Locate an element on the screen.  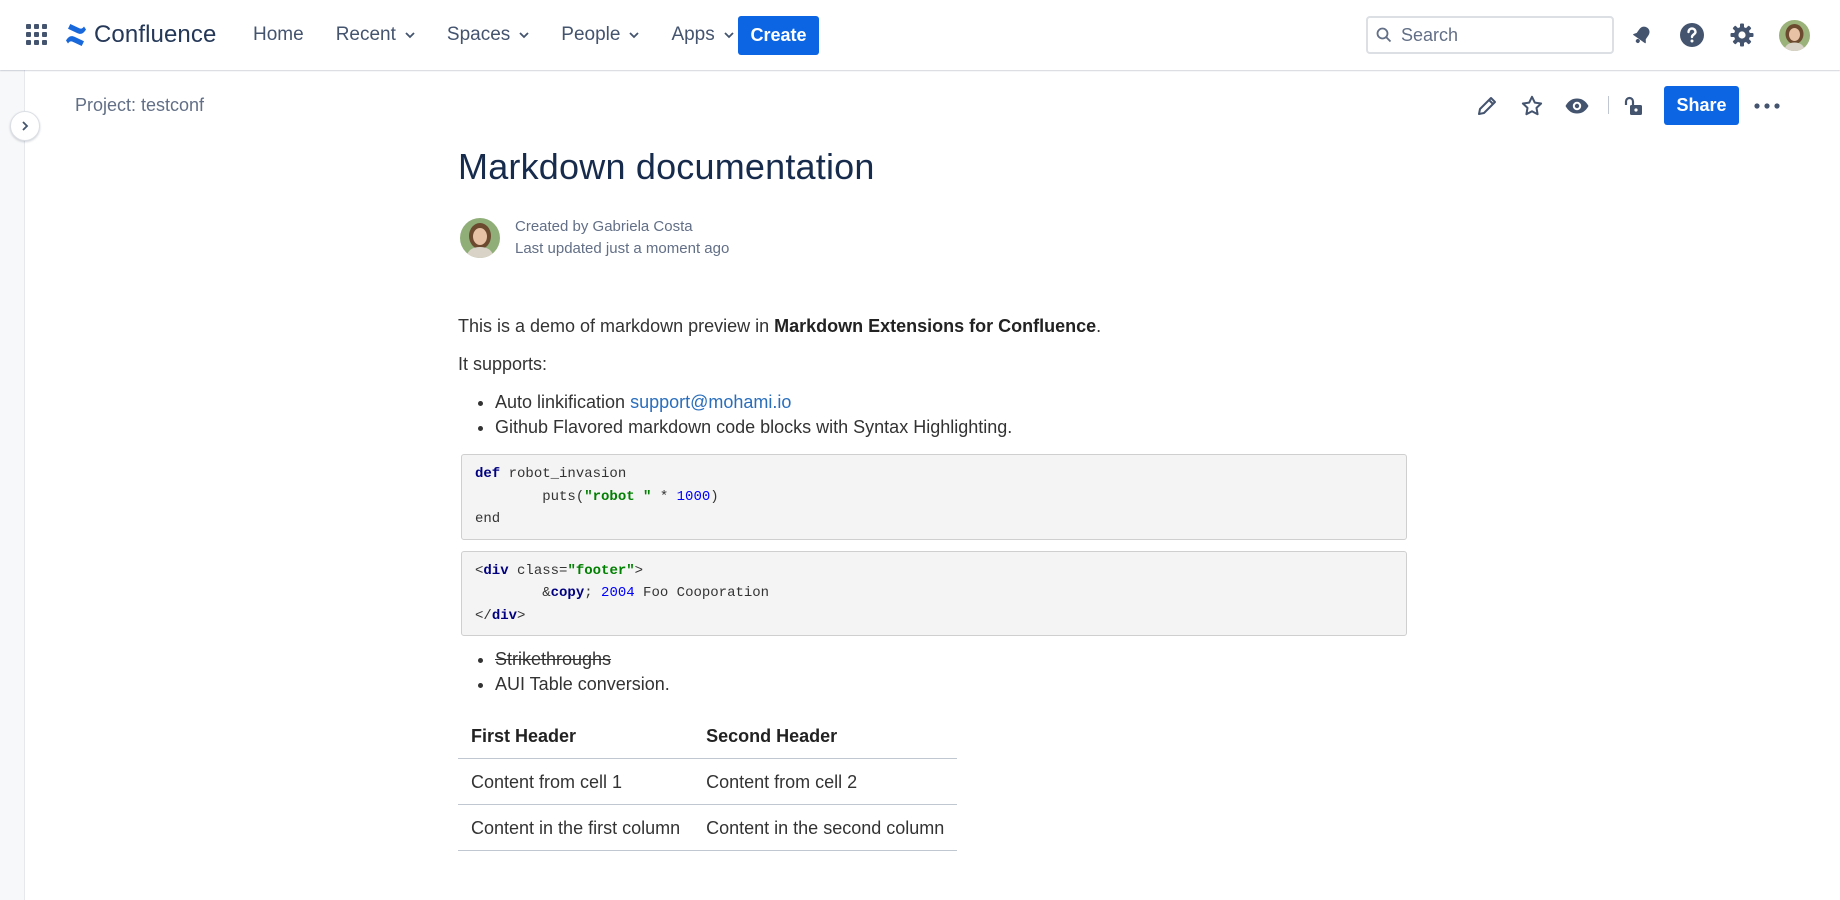
table-cell: Content from cell 1 is located at coordinates (576, 781).